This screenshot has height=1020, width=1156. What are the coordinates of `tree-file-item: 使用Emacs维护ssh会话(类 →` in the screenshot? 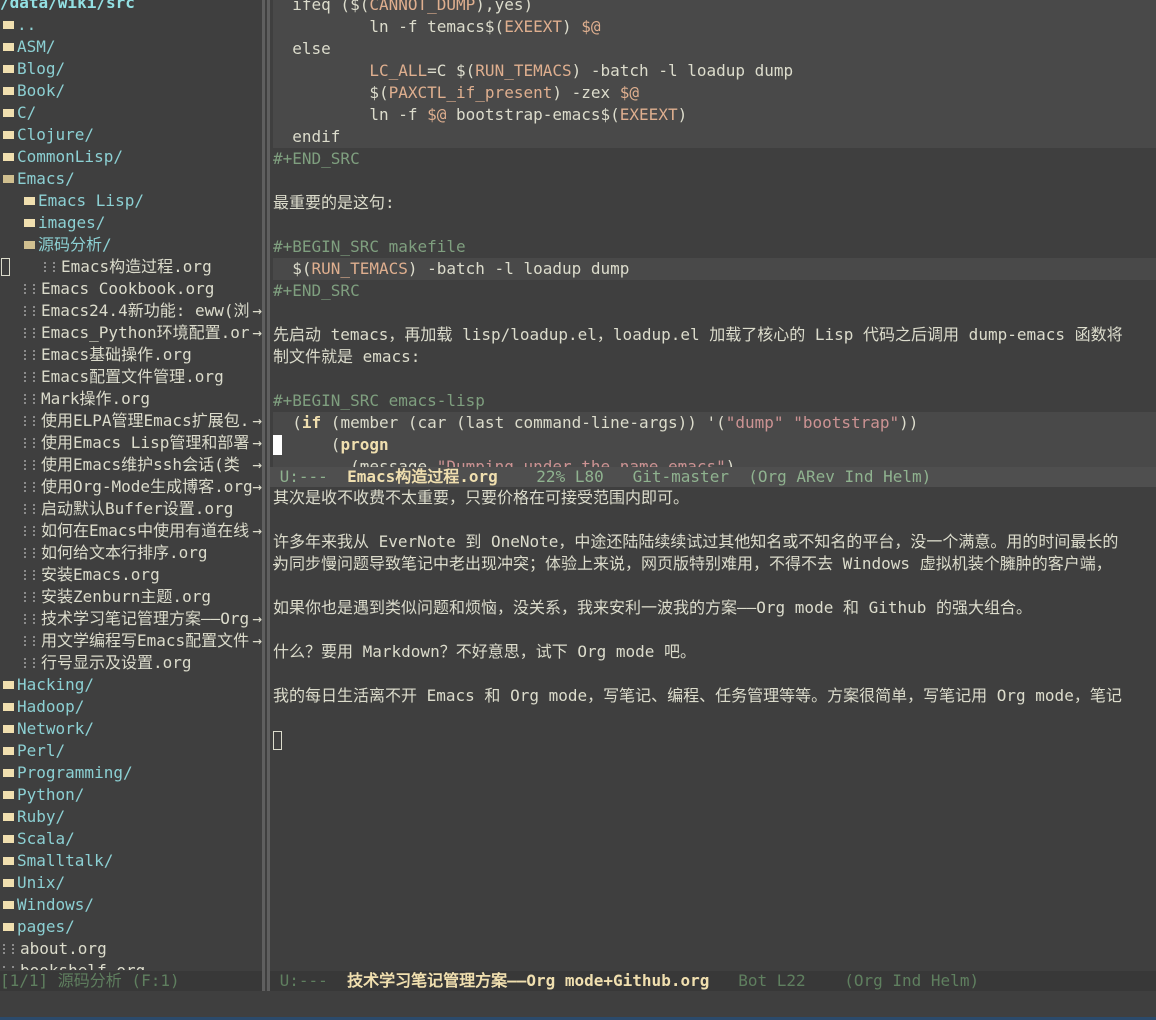 It's located at (131, 465).